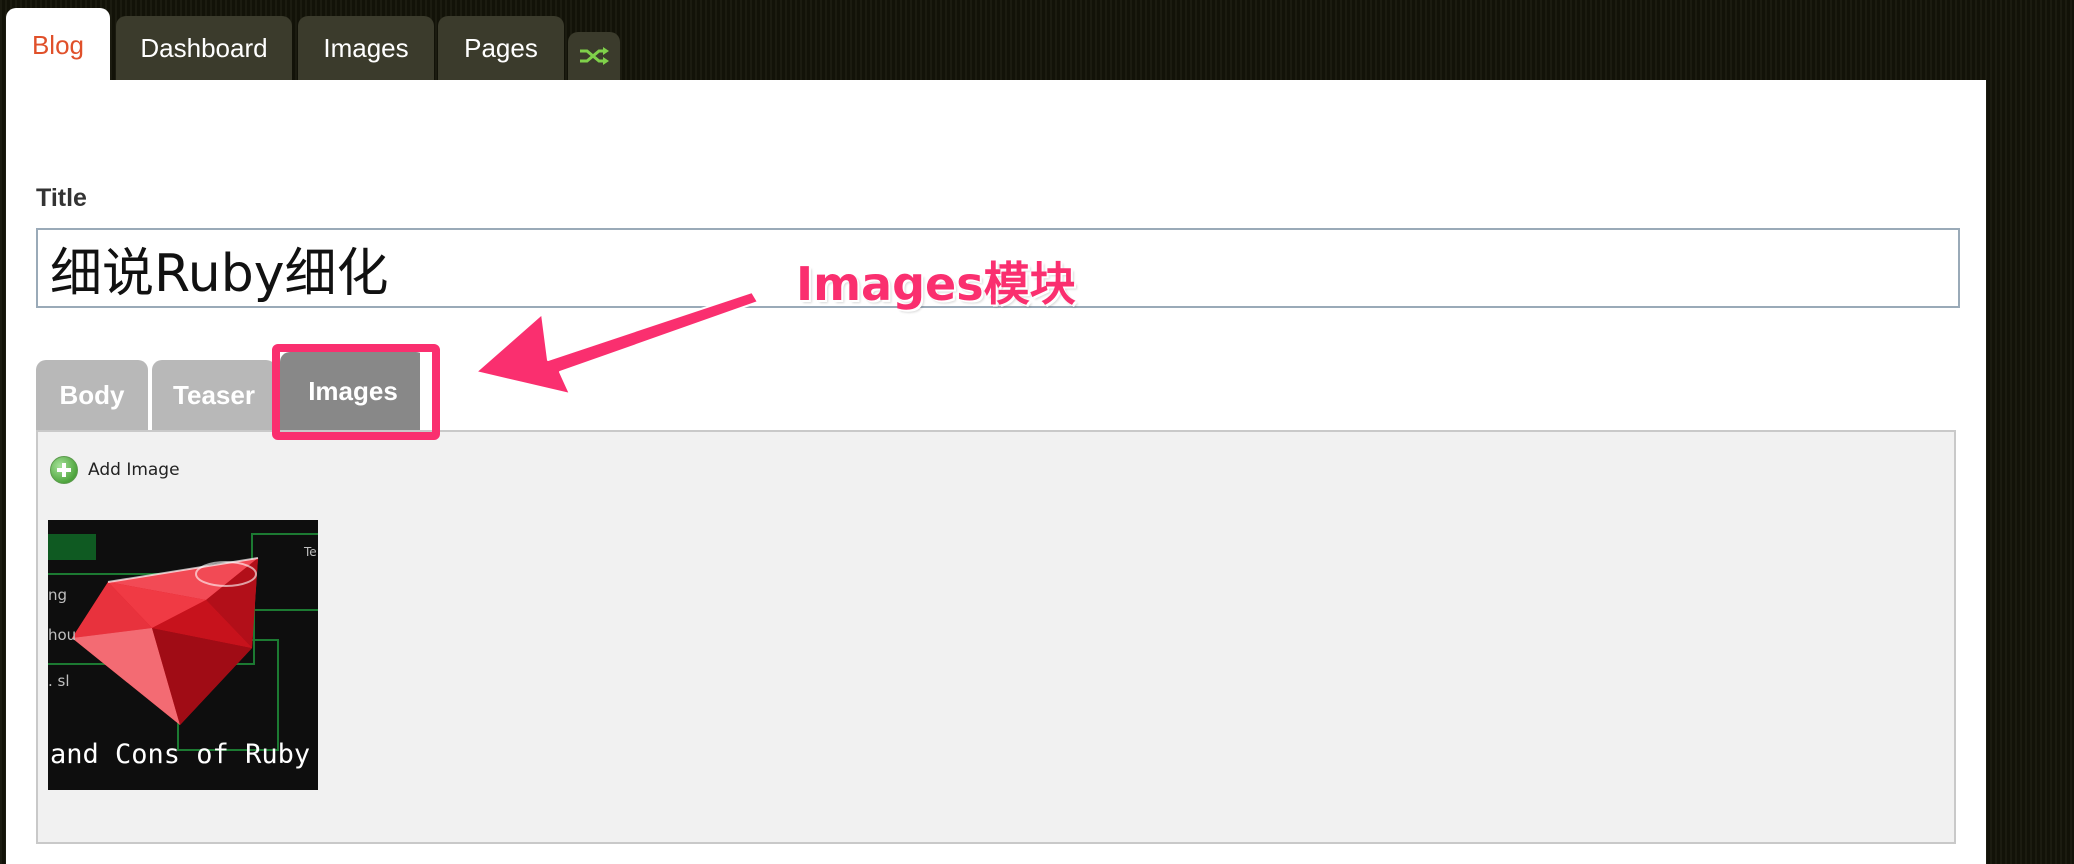 The image size is (2074, 864). What do you see at coordinates (353, 391) in the screenshot?
I see `tab-images: Images` at bounding box center [353, 391].